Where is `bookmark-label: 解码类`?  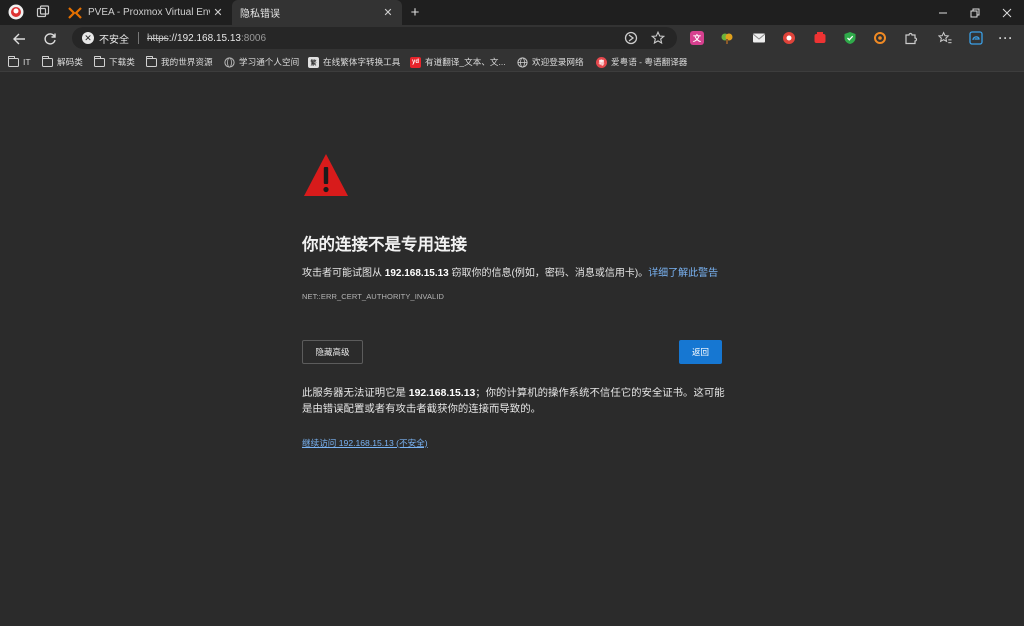 bookmark-label: 解码类 is located at coordinates (70, 62).